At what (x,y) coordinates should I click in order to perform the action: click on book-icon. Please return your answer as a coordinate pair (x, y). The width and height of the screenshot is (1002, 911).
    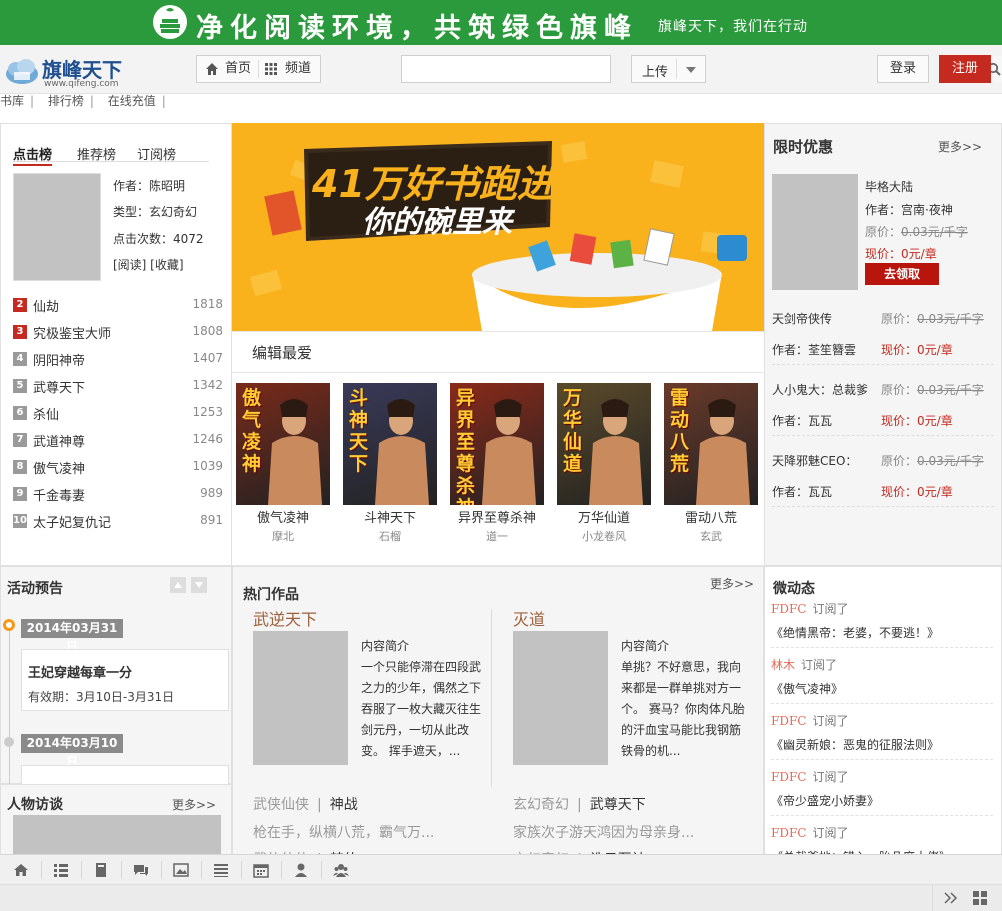
    Looking at the image, I should click on (101, 870).